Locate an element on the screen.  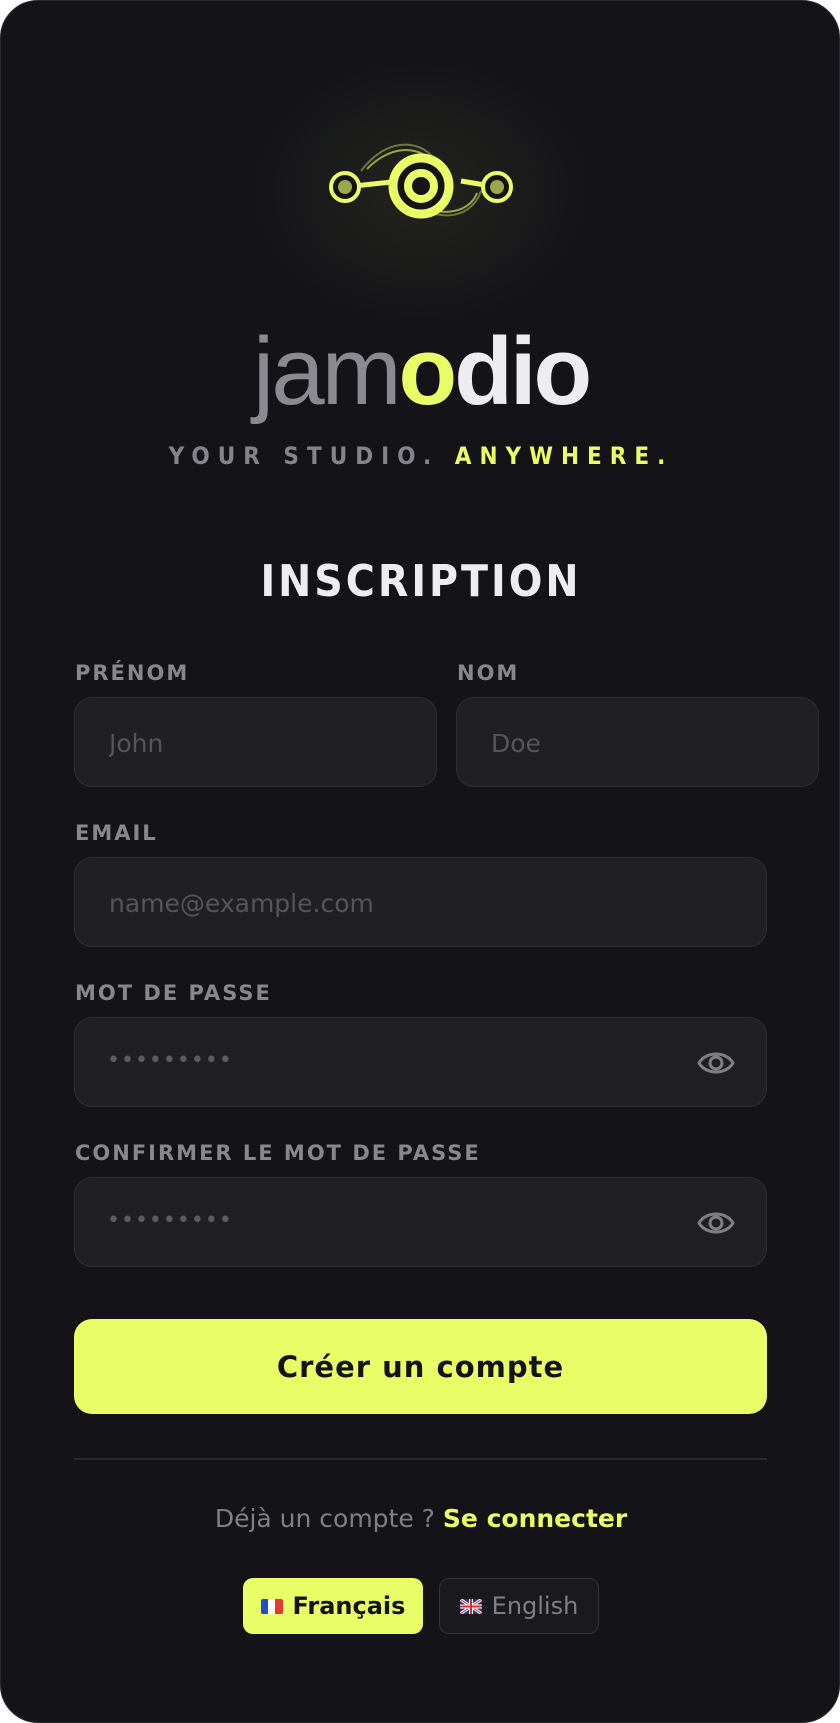
wordmark-light: jam is located at coordinates (327, 371).